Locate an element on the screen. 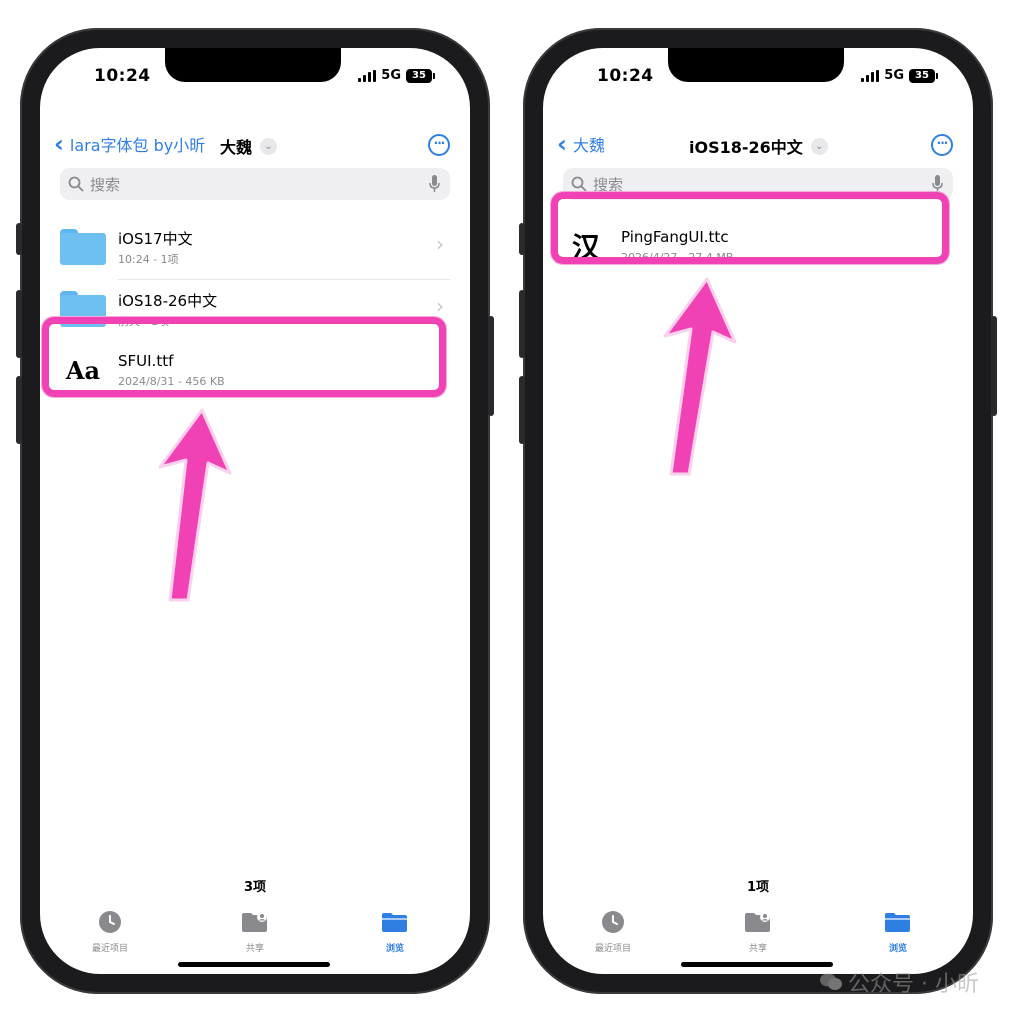 The width and height of the screenshot is (1011, 1024). page-title: iOS18-26中文 is located at coordinates (746, 147).